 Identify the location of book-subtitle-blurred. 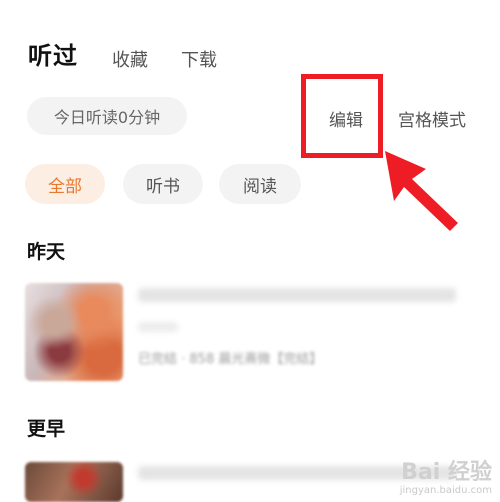
(158, 327).